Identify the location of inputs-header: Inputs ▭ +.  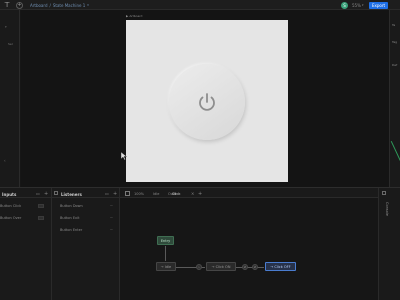
(25, 193).